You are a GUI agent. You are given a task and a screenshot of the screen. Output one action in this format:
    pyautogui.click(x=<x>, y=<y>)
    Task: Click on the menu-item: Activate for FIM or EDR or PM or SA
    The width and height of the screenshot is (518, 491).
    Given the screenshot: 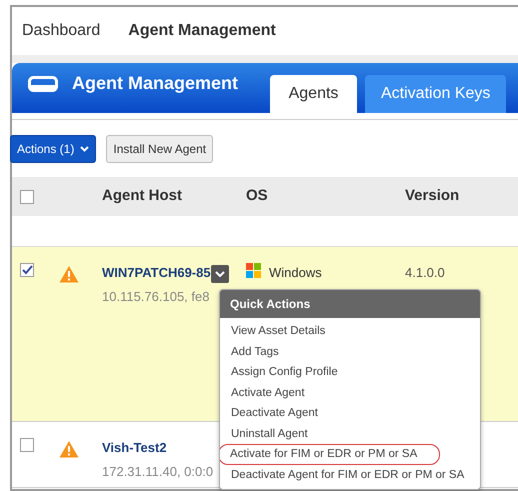 What is the action you would take?
    pyautogui.click(x=330, y=454)
    